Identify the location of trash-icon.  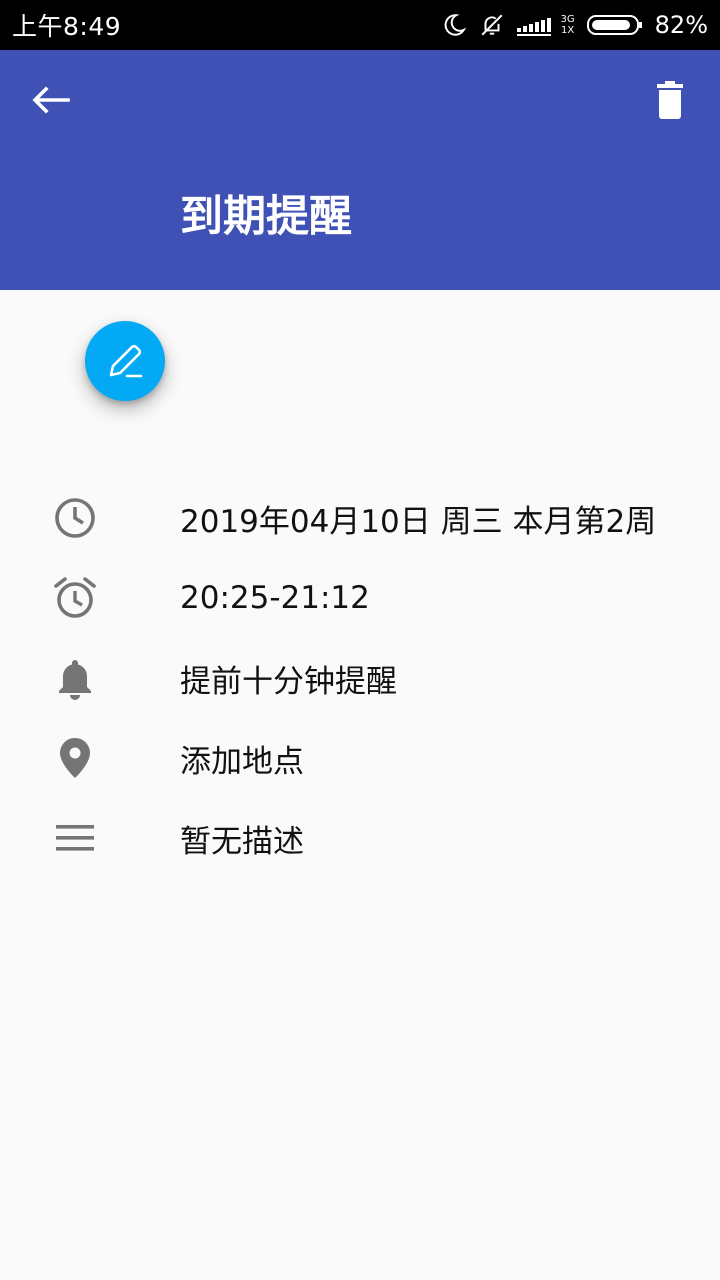
(670, 100).